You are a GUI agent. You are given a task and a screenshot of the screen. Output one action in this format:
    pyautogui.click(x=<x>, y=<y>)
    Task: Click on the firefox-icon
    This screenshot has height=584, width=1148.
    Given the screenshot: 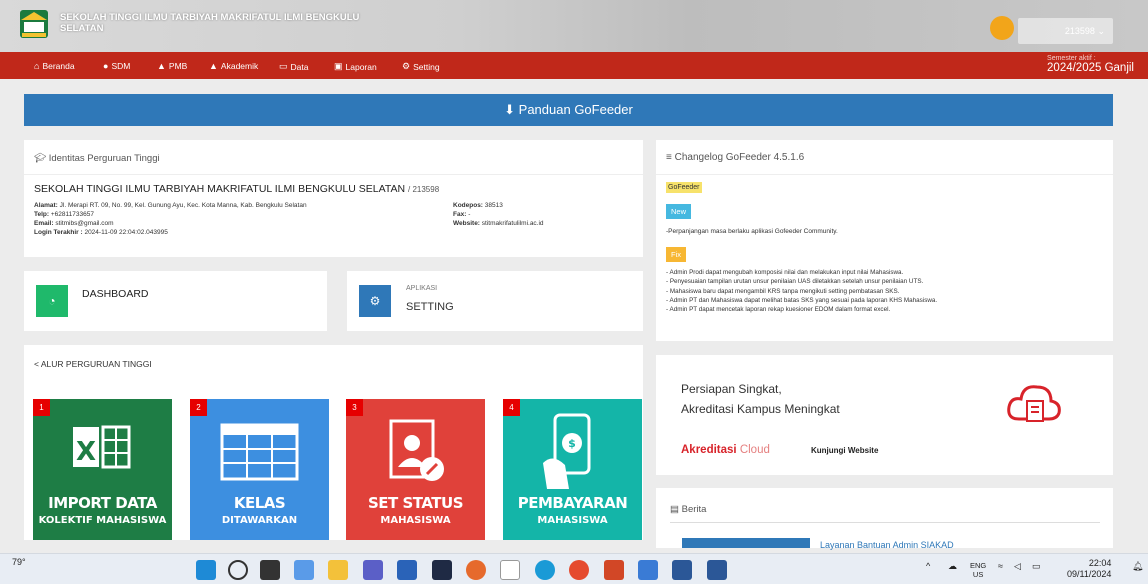 What is the action you would take?
    pyautogui.click(x=476, y=570)
    